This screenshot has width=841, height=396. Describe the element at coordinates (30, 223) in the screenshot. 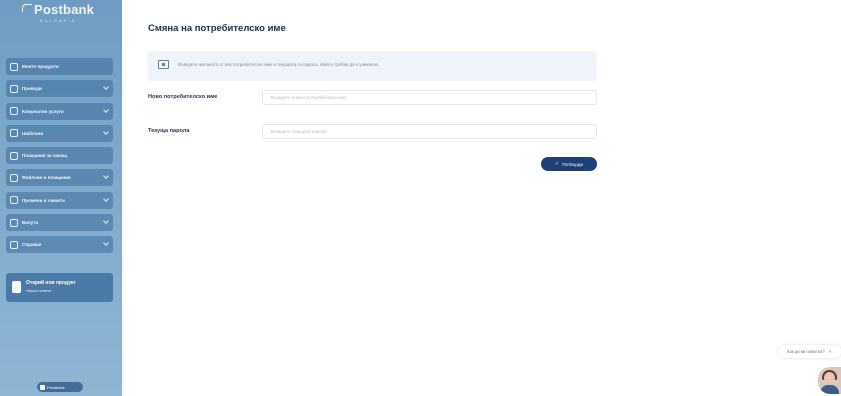

I see `sidebar-item-label: Валута` at that location.